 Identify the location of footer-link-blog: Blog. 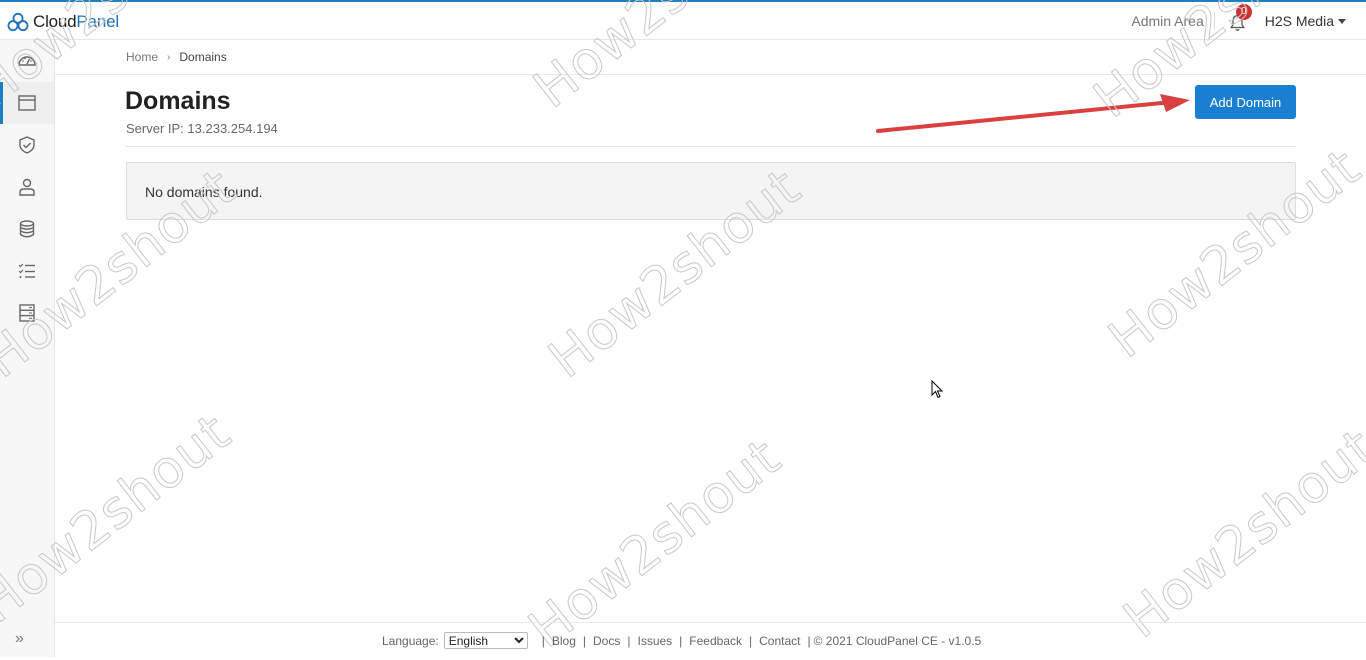
(564, 641).